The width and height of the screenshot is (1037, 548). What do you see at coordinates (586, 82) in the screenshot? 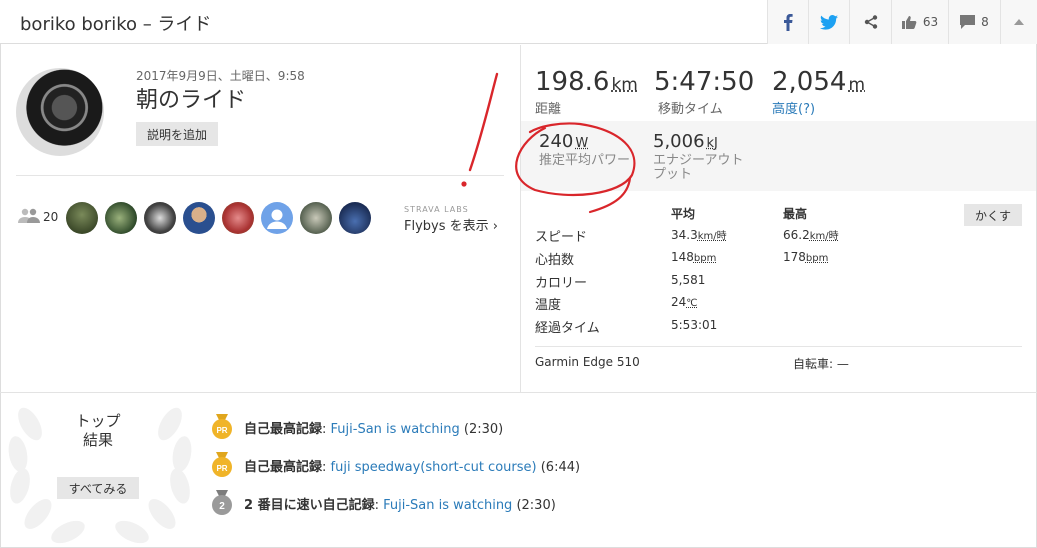
I see `distance-value: 198.6 km` at bounding box center [586, 82].